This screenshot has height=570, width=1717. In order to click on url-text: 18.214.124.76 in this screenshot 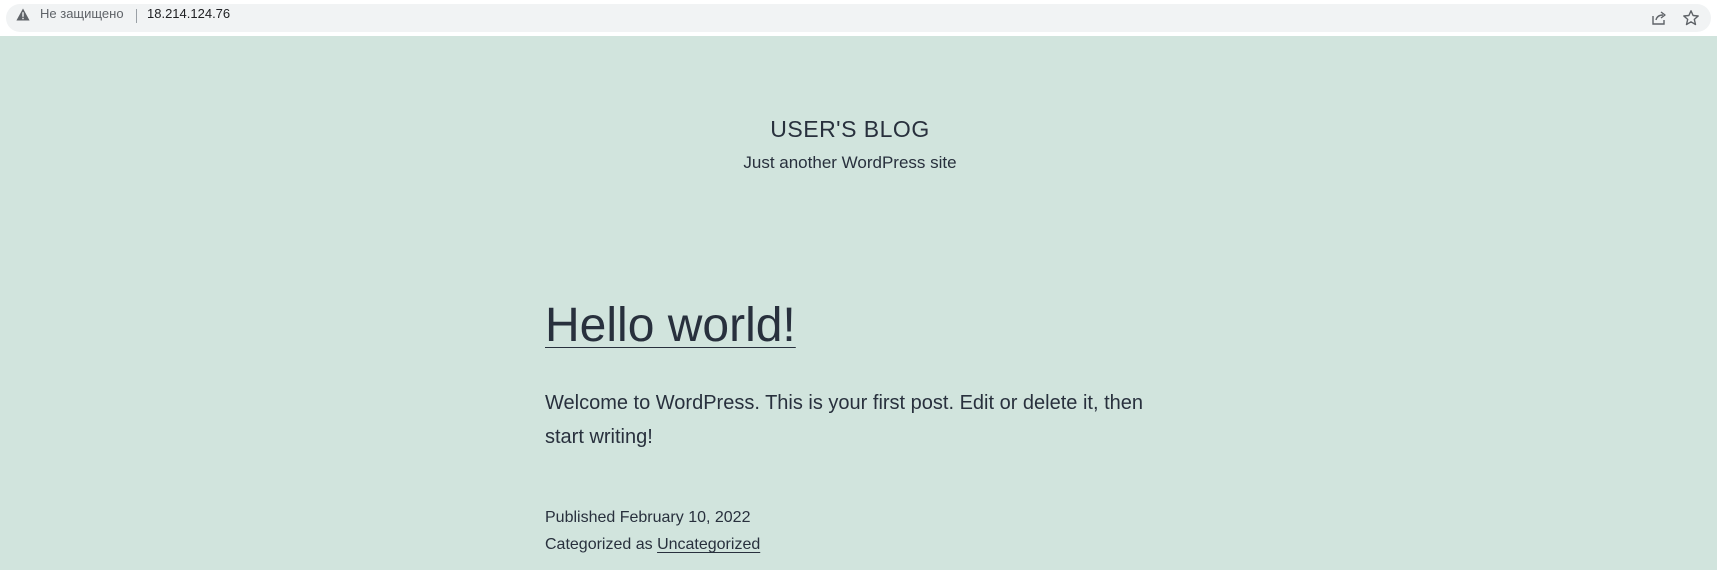, I will do `click(188, 14)`.